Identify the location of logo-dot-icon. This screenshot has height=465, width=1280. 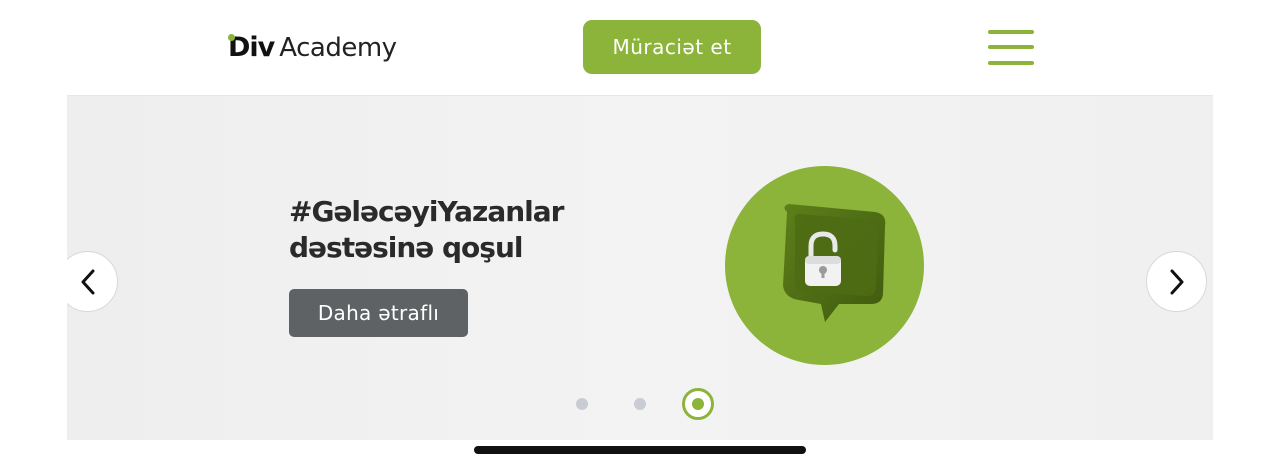
(231, 37).